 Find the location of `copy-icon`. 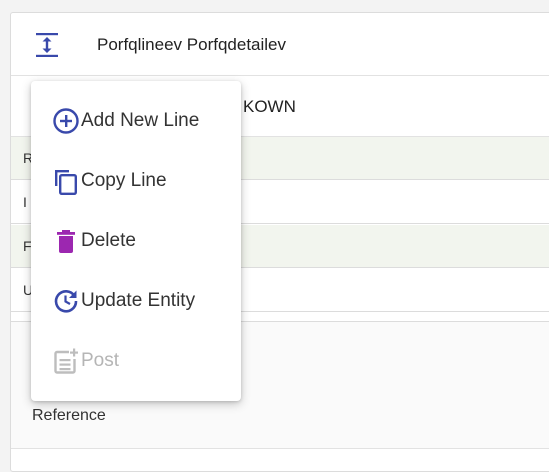

copy-icon is located at coordinates (66, 181).